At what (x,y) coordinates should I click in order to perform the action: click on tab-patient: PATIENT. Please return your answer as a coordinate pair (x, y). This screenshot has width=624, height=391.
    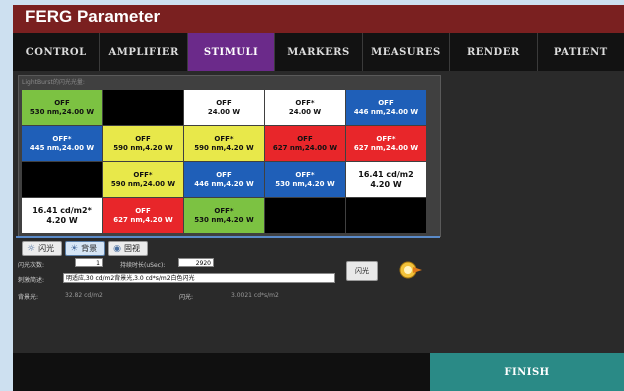
    Looking at the image, I should click on (580, 52).